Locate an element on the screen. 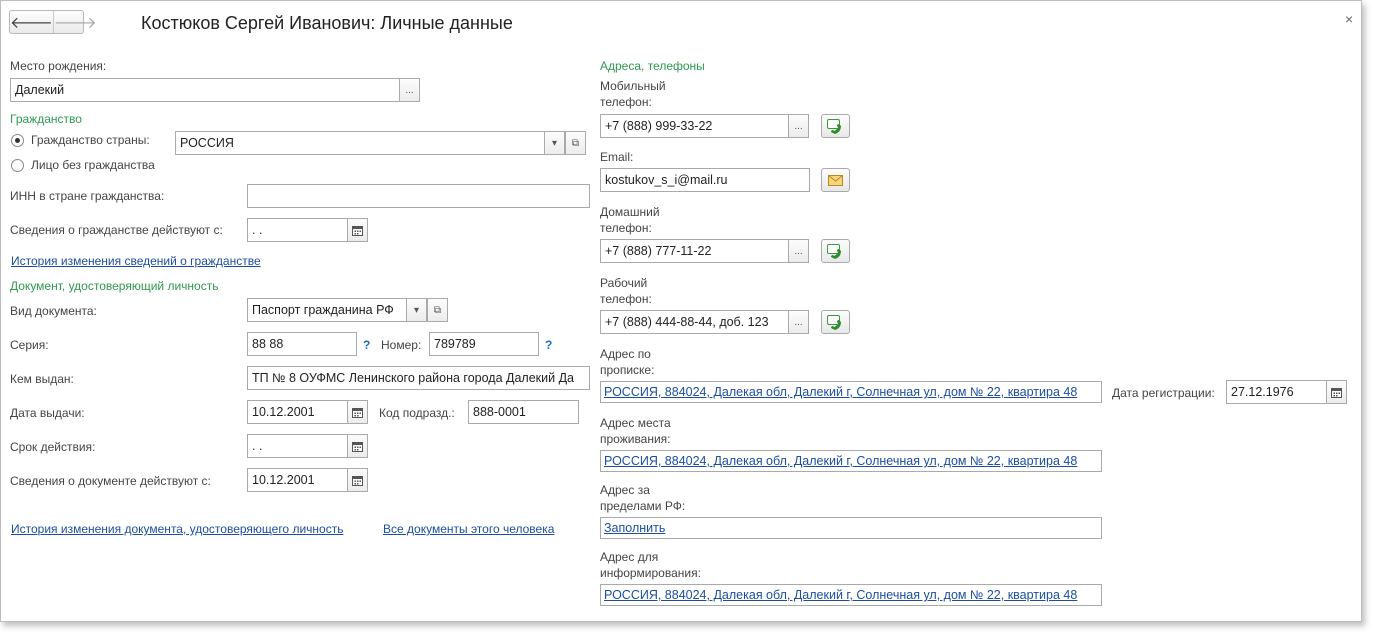  birthplace-label: Место рождения: is located at coordinates (58, 66).